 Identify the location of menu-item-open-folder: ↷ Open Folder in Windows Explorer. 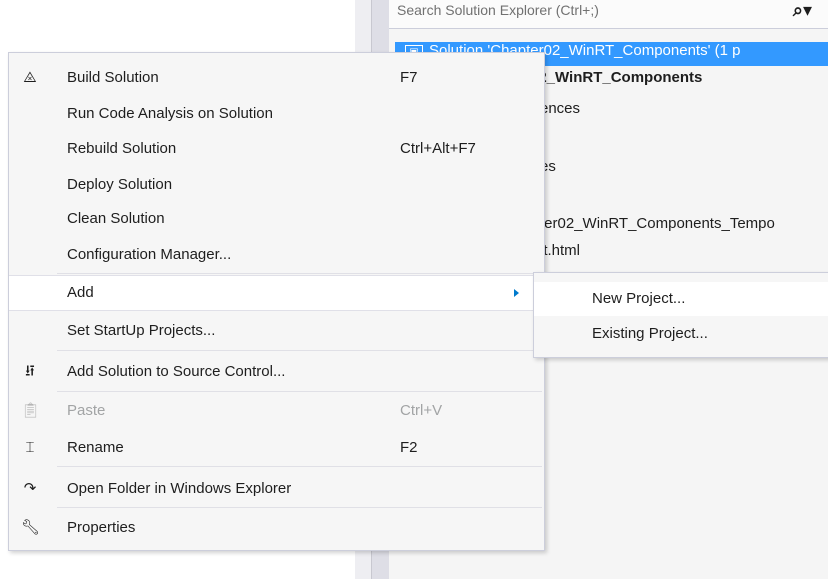
(276, 489).